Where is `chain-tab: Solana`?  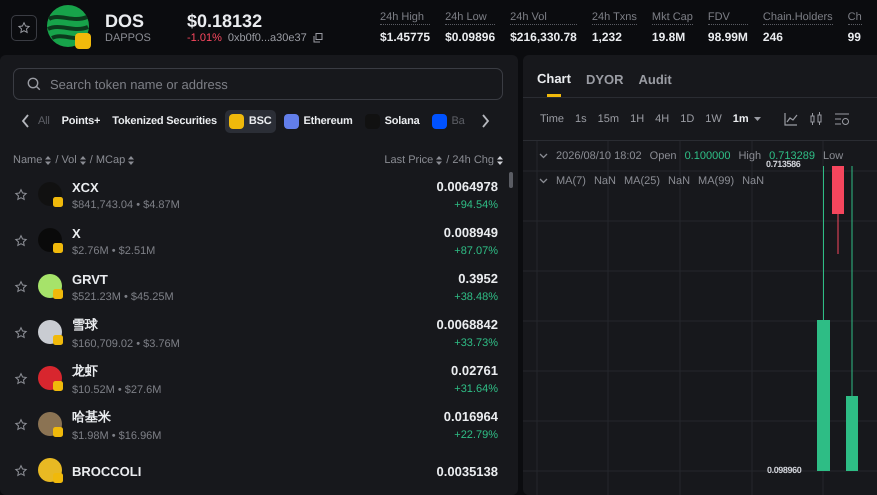 chain-tab: Solana is located at coordinates (392, 121).